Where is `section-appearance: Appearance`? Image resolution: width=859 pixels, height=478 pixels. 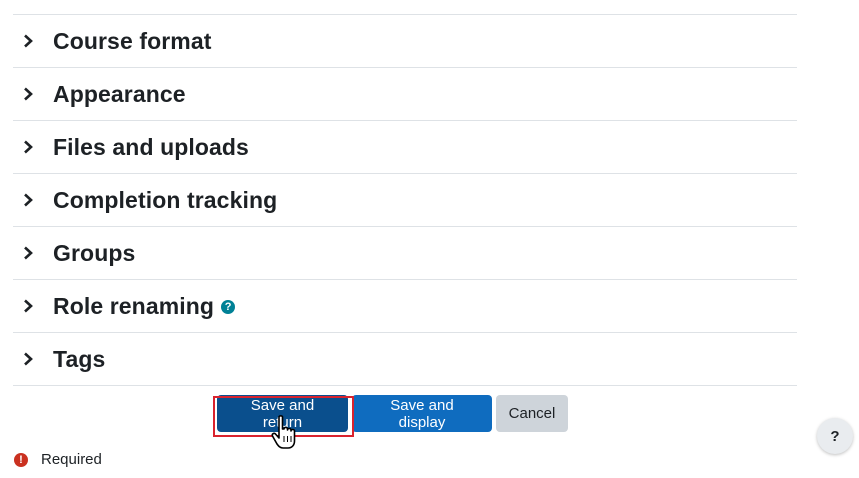 section-appearance: Appearance is located at coordinates (405, 94).